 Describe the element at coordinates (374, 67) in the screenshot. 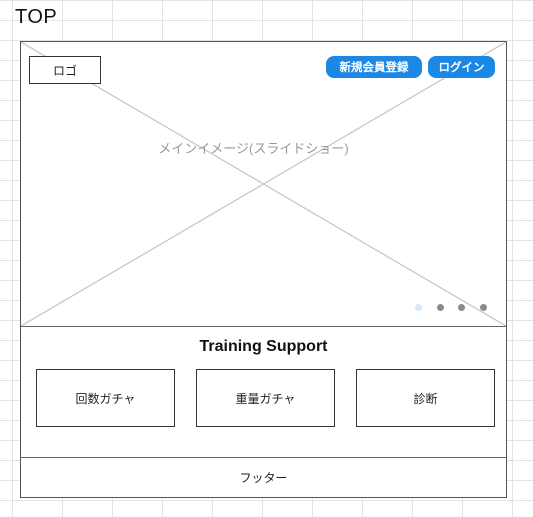

I see `register-button: 新規会員登録` at that location.